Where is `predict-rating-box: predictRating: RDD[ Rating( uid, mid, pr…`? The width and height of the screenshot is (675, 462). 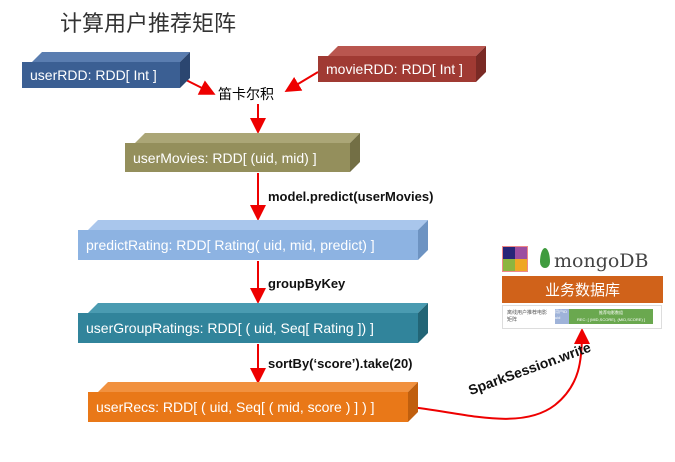
predict-rating-box: predictRating: RDD[ Rating( uid, mid, pr… is located at coordinates (248, 245).